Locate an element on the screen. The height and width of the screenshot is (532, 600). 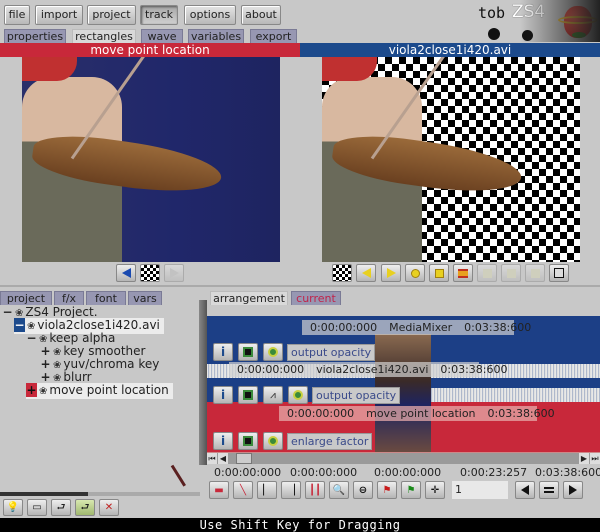
timeline-scrollbar: ⏮ ◀ ▶ ⏭ is located at coordinates (403, 458).